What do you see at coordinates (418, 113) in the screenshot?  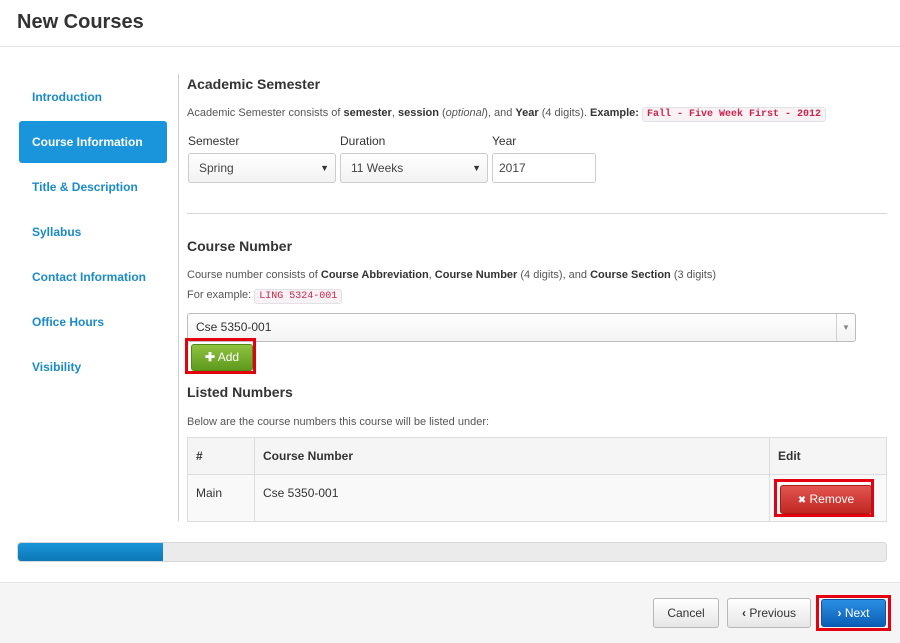 I see `help-bold-session: session` at bounding box center [418, 113].